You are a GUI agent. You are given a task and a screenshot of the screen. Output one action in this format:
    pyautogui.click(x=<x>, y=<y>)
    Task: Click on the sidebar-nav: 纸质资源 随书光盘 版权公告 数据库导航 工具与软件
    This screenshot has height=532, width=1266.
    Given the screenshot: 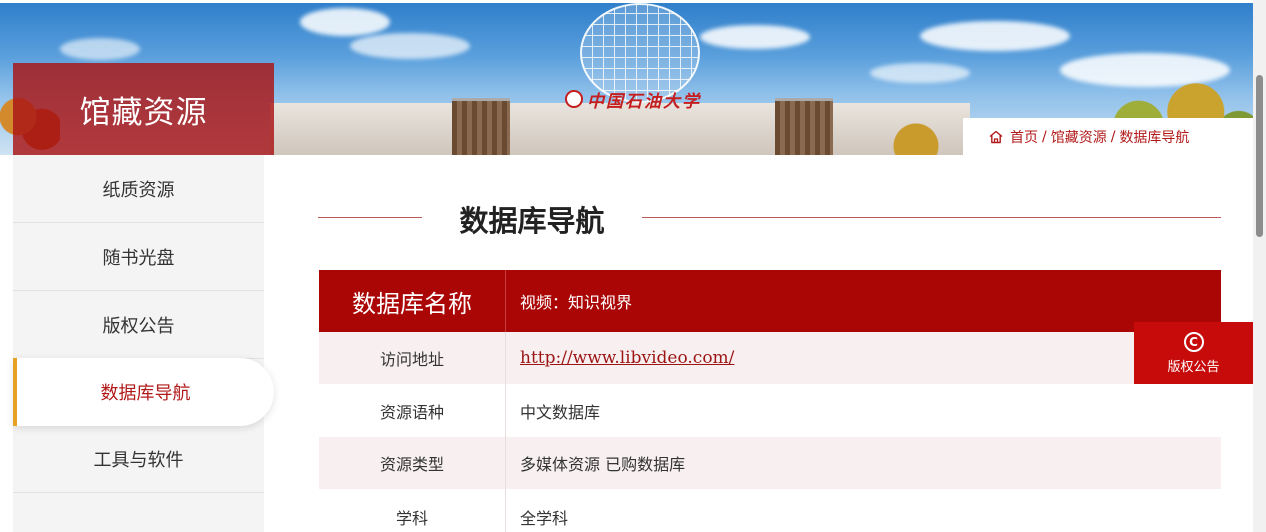 What is the action you would take?
    pyautogui.click(x=143, y=343)
    